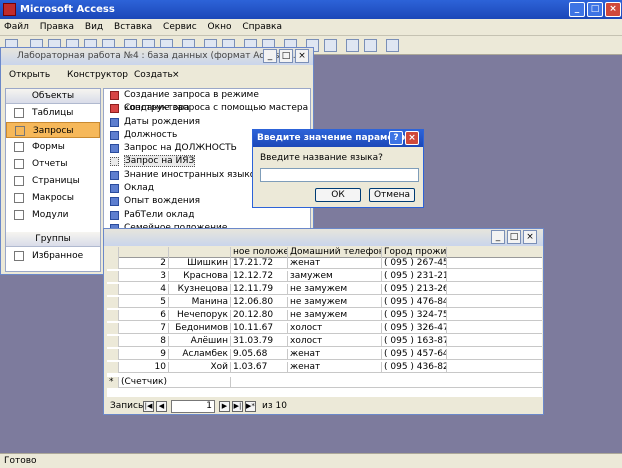  Describe the element at coordinates (144, 263) in the screenshot. I see `table-cell: 2` at that location.